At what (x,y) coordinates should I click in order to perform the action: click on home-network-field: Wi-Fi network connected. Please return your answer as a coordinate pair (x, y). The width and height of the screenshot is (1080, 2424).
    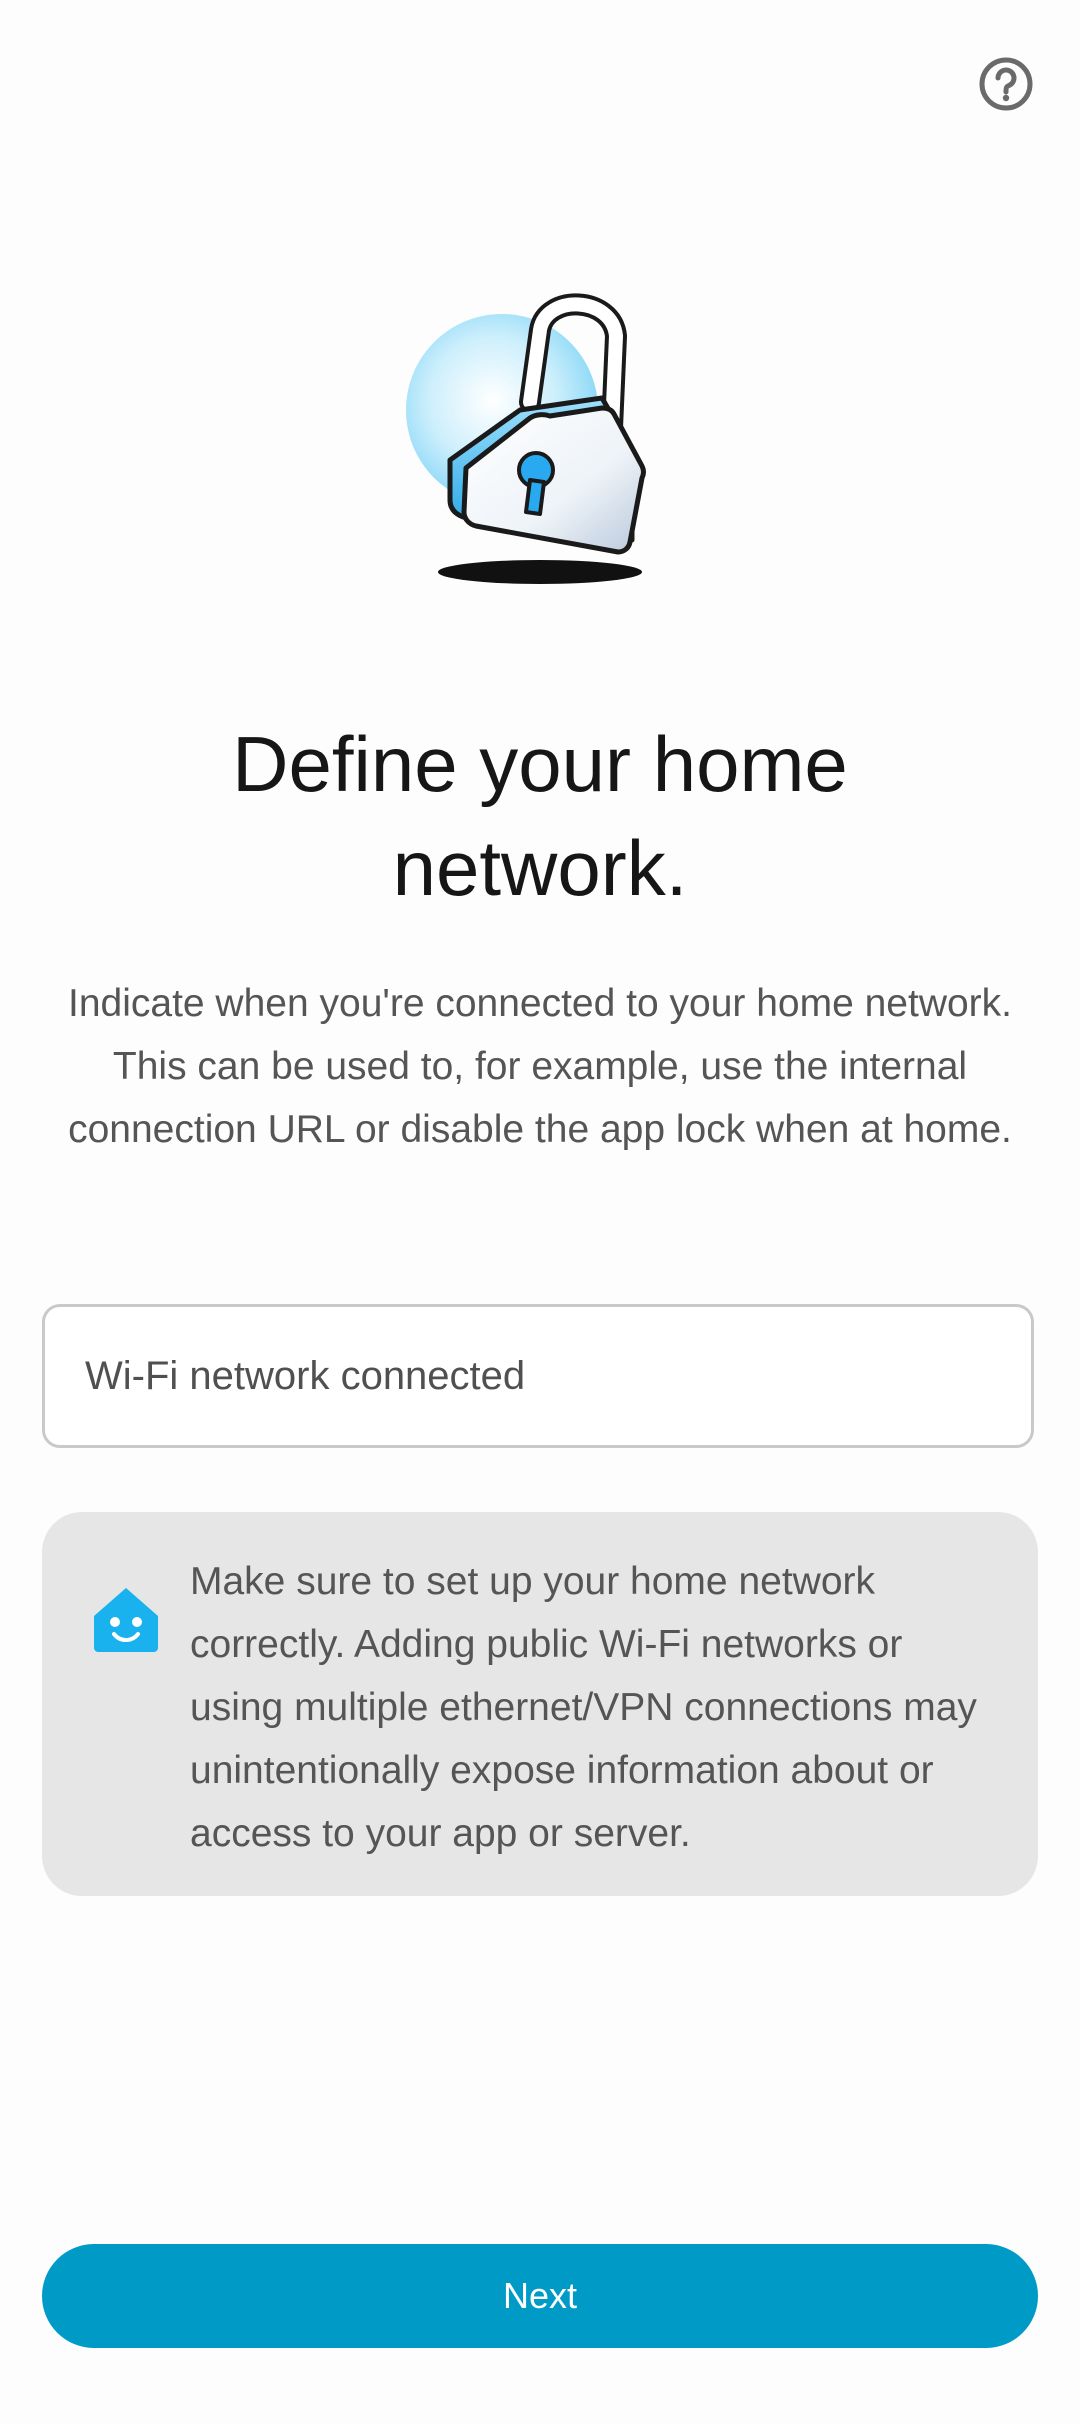
    Looking at the image, I should click on (538, 1376).